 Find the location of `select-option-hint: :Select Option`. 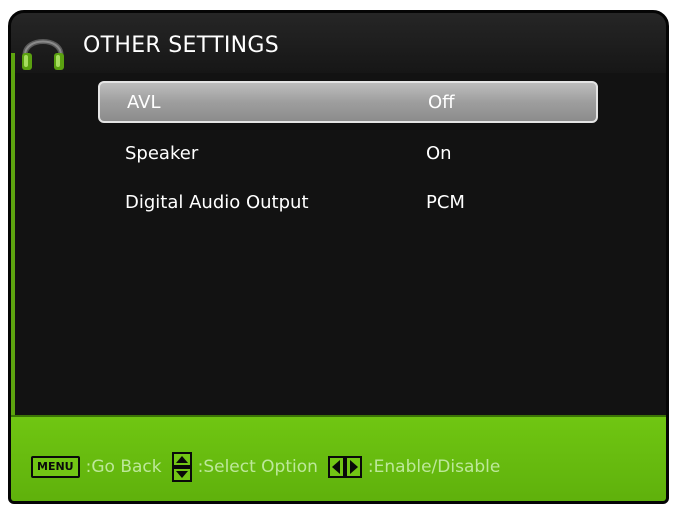

select-option-hint: :Select Option is located at coordinates (257, 467).